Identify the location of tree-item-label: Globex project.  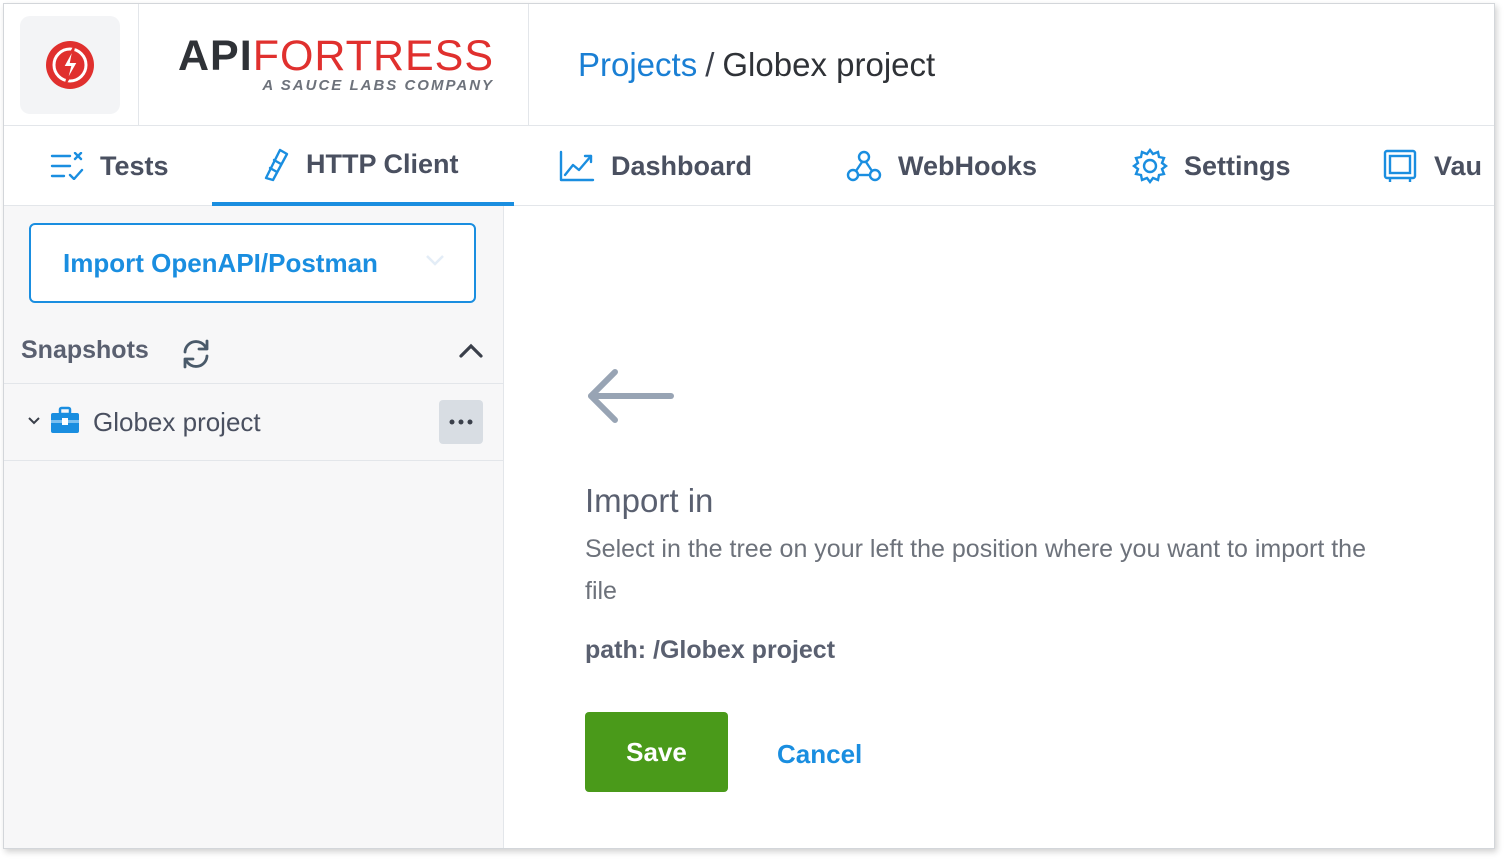
(177, 422).